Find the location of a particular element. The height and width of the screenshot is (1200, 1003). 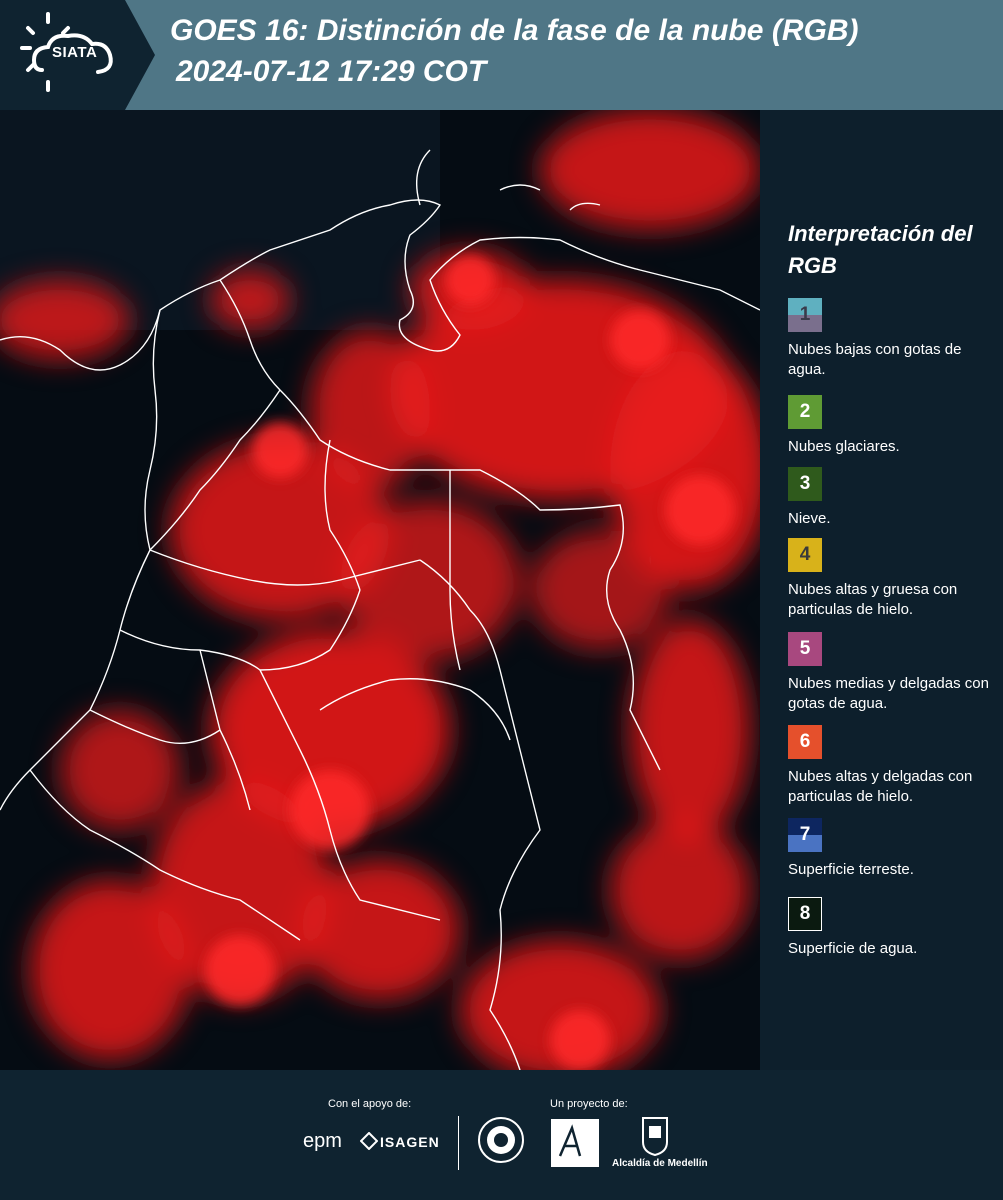

isagen-icon is located at coordinates (369, 1141).